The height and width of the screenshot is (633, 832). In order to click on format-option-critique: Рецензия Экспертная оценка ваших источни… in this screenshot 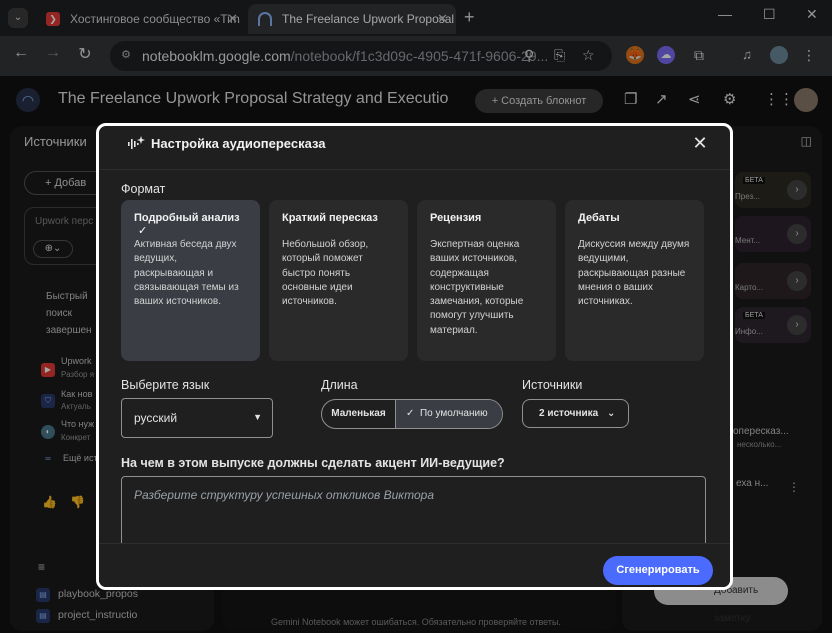, I will do `click(486, 280)`.